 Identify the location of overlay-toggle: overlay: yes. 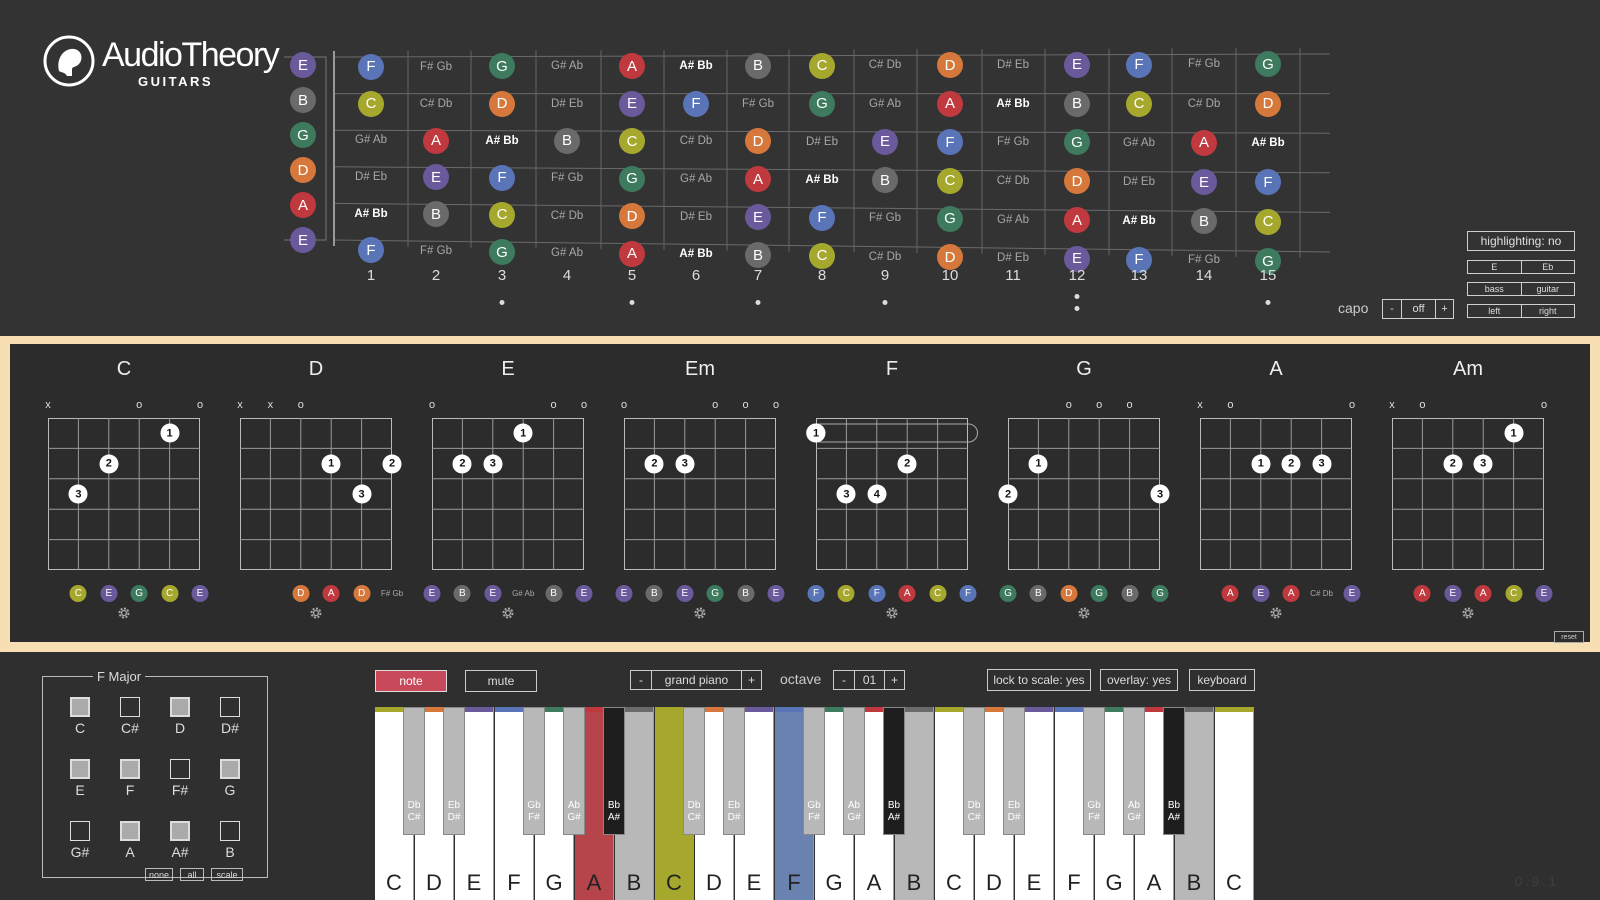
(1139, 680).